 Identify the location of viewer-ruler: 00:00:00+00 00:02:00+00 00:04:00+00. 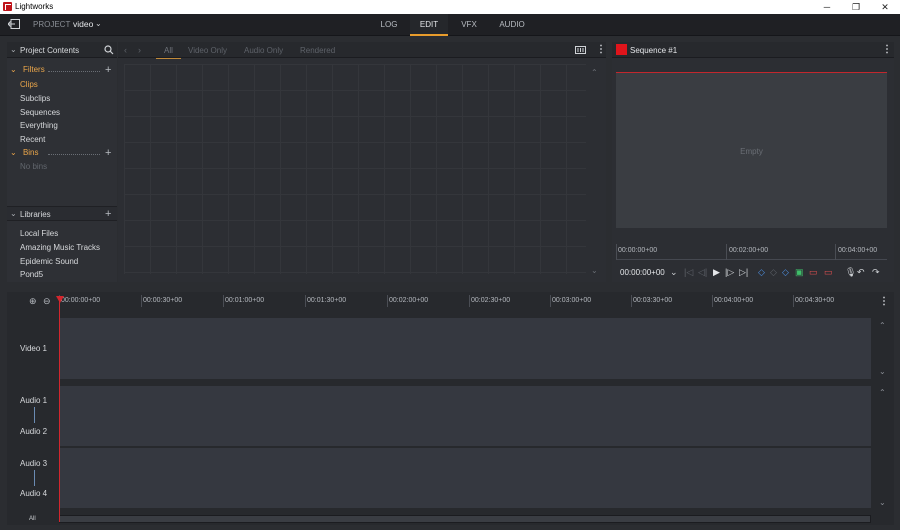
(751, 252).